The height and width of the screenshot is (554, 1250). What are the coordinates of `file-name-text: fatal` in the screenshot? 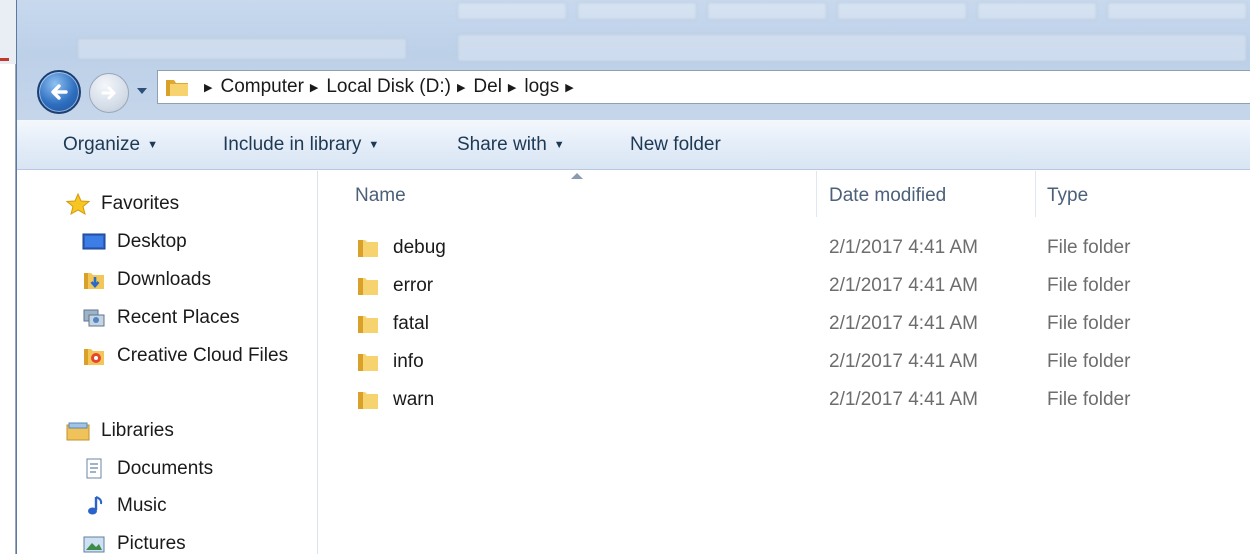 It's located at (411, 323).